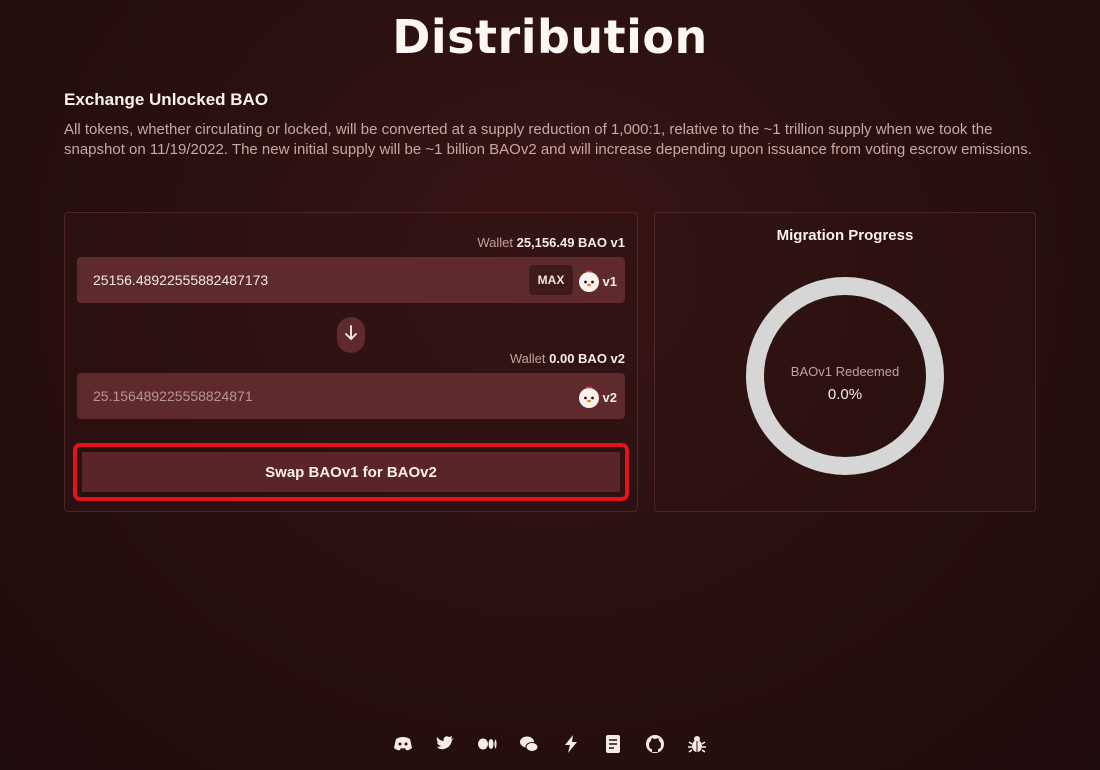  What do you see at coordinates (180, 280) in the screenshot?
I see `bao-v1-input-value: 25156.48922555882487173` at bounding box center [180, 280].